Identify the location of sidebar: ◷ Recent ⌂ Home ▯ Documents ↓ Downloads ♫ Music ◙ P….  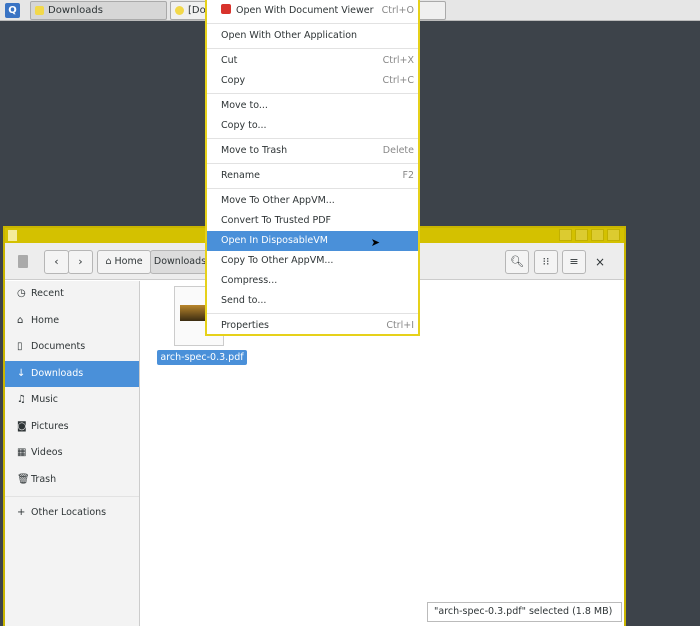
(72, 453).